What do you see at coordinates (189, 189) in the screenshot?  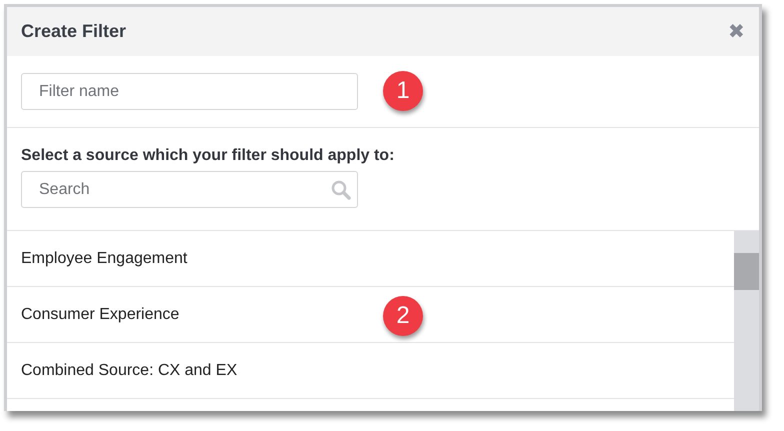 I see `search-field: Search` at bounding box center [189, 189].